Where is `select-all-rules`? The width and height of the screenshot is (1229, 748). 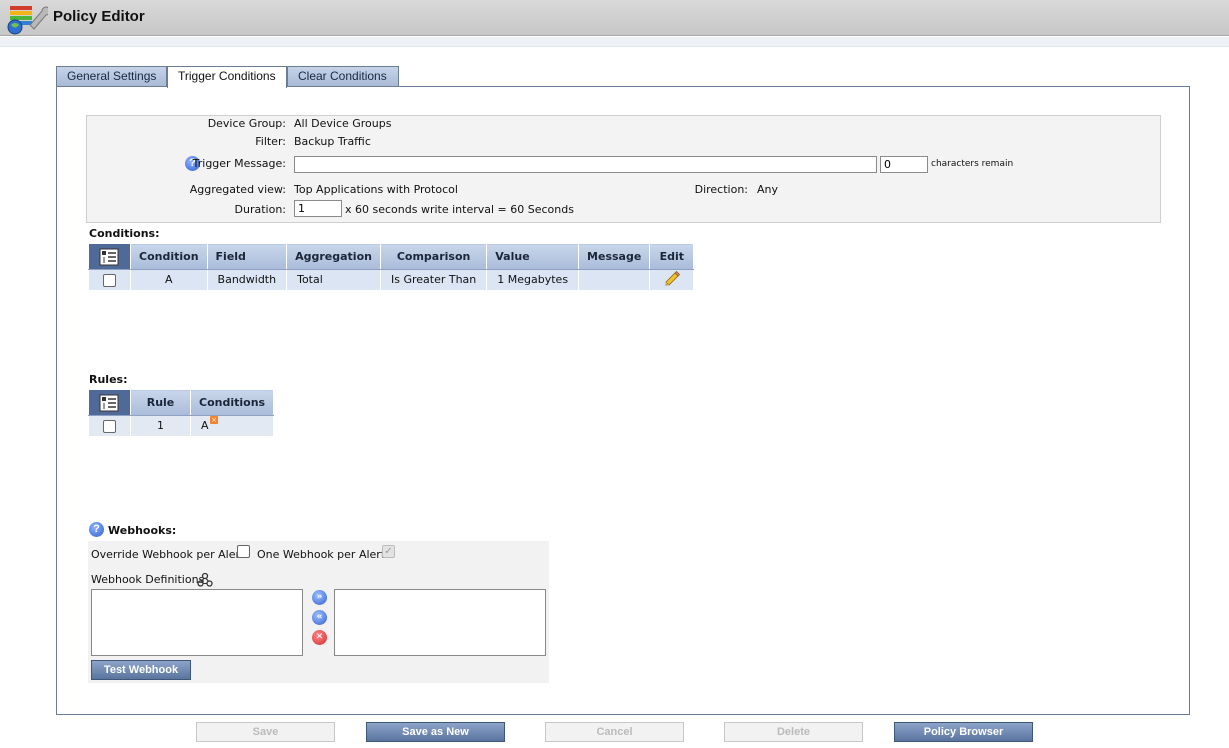
select-all-rules is located at coordinates (109, 402).